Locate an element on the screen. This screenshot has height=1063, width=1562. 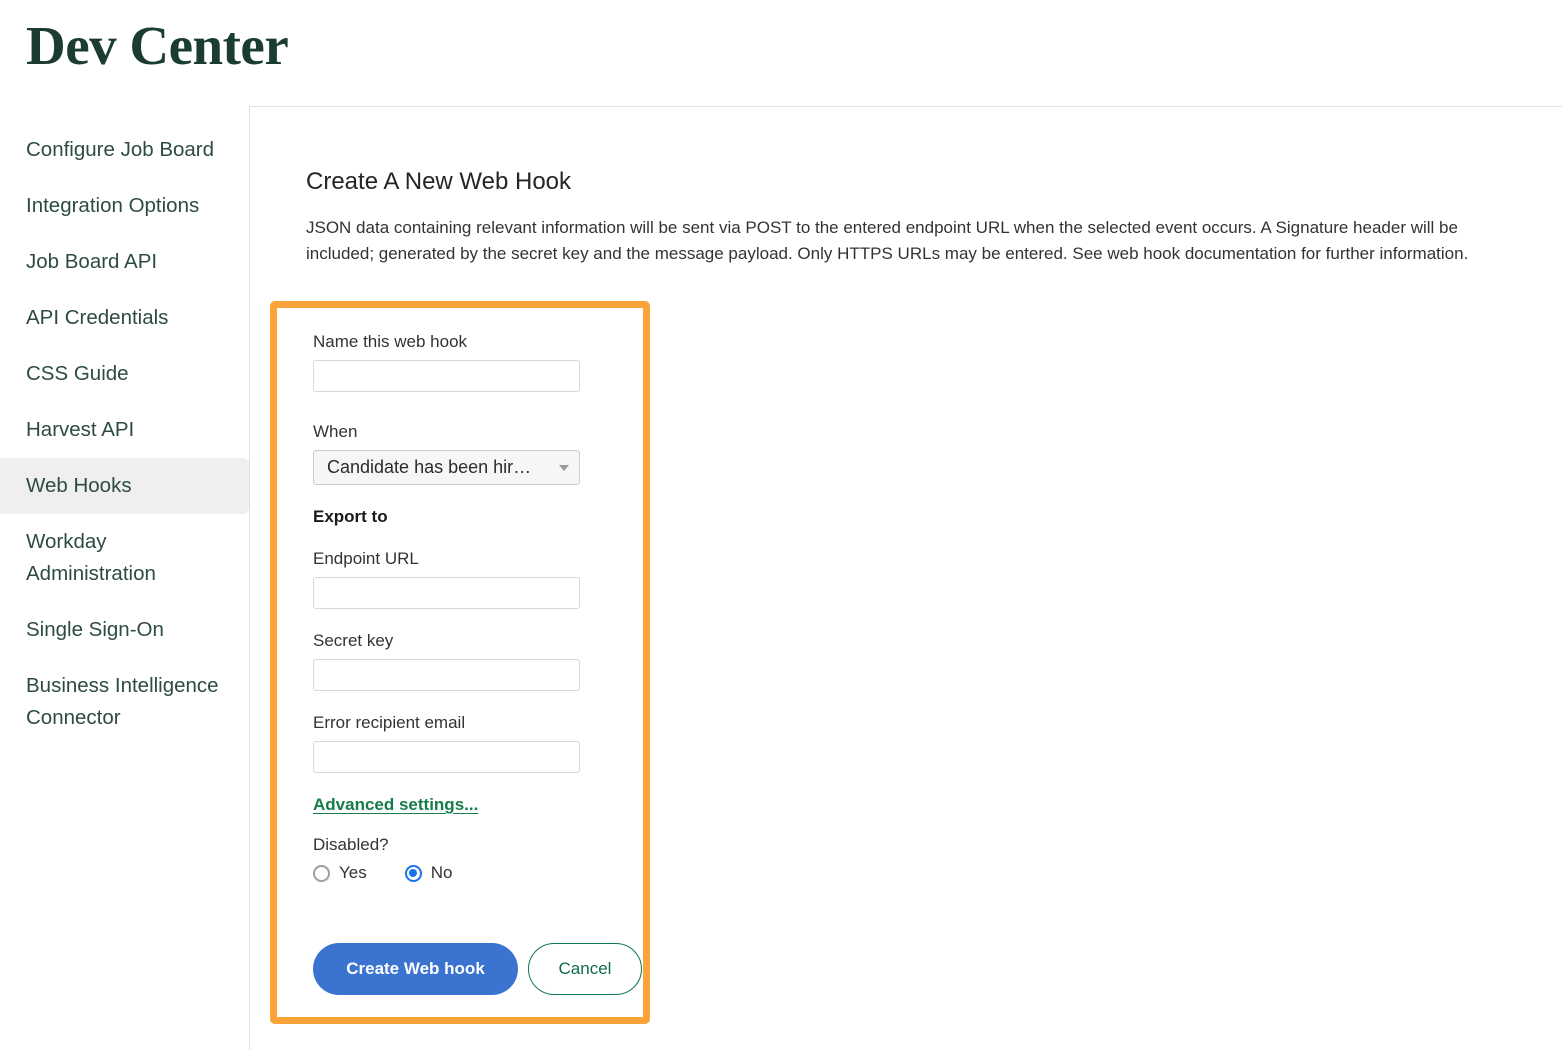
sidebar-item-single-sign-on: Single Sign-On is located at coordinates (124, 630).